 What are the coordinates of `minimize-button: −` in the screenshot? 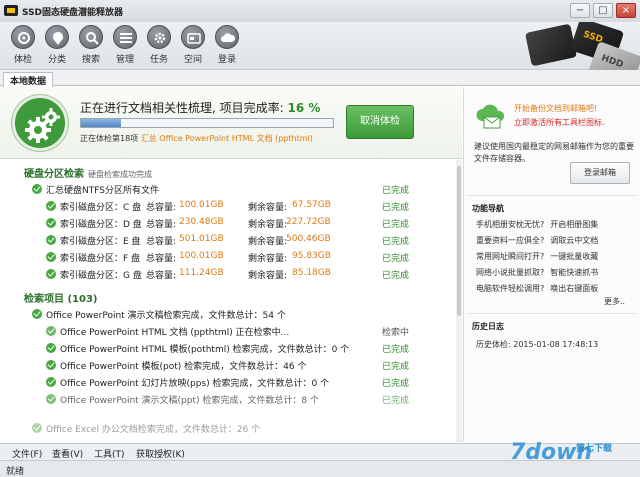 It's located at (580, 10).